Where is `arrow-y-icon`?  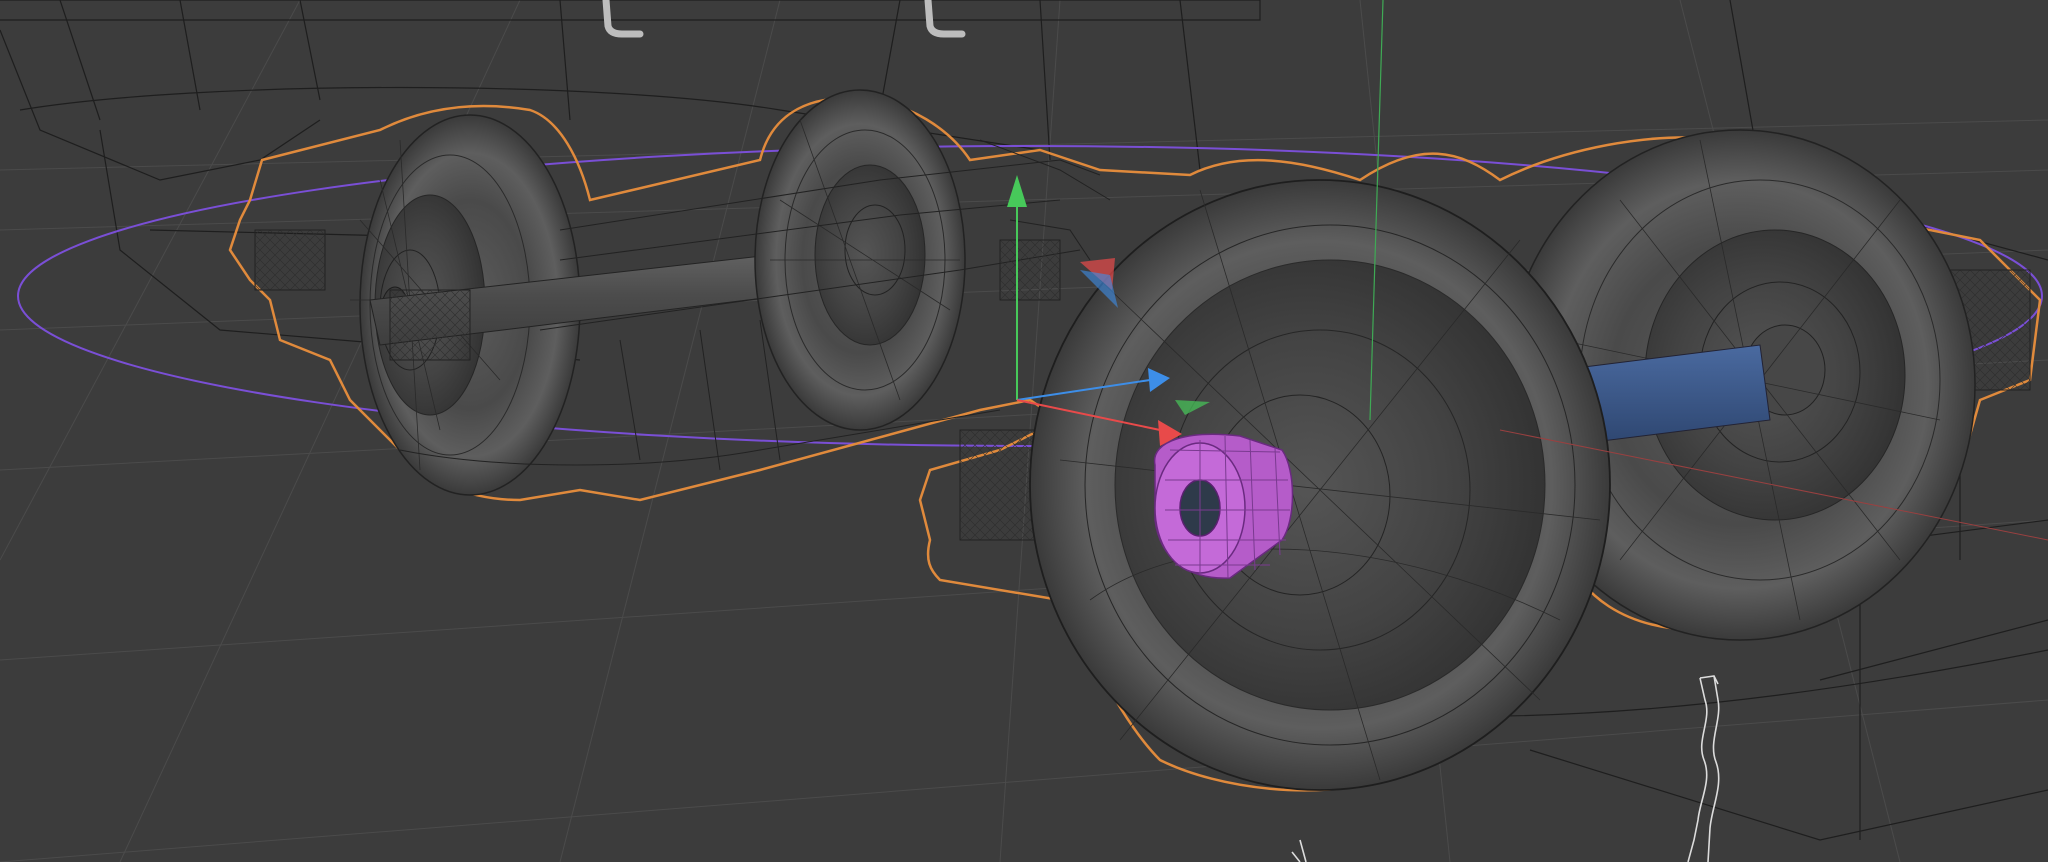 arrow-y-icon is located at coordinates (1017, 191).